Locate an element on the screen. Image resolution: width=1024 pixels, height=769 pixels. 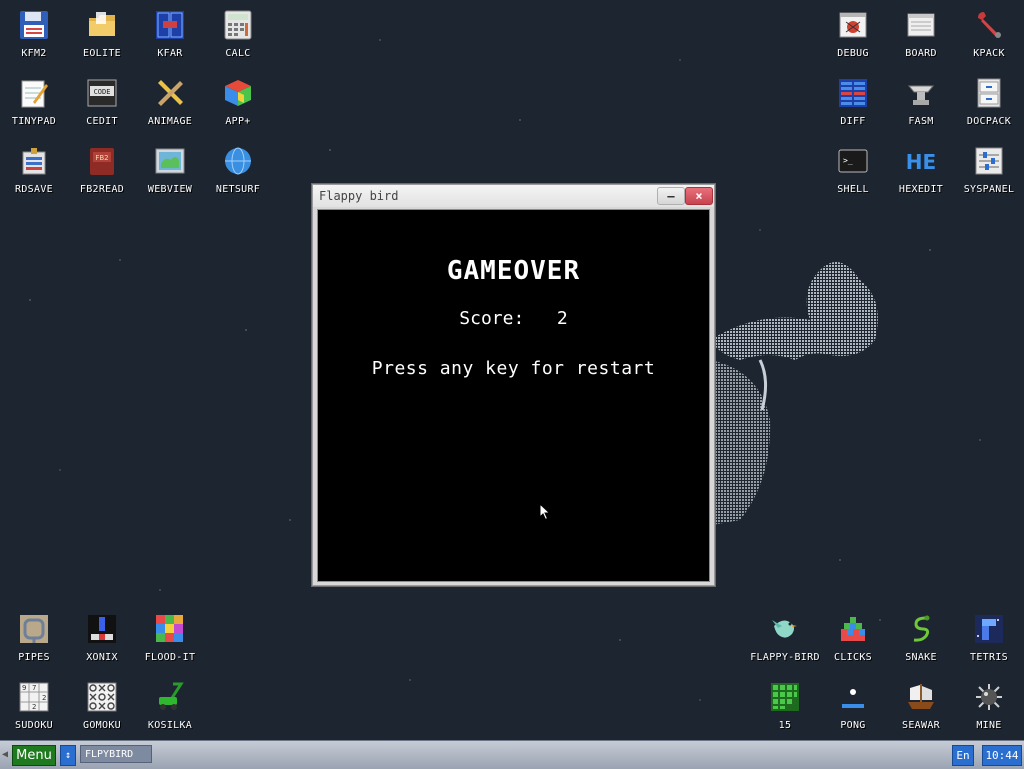
desktop-icon-15: 15 is located at coordinates (785, 704).